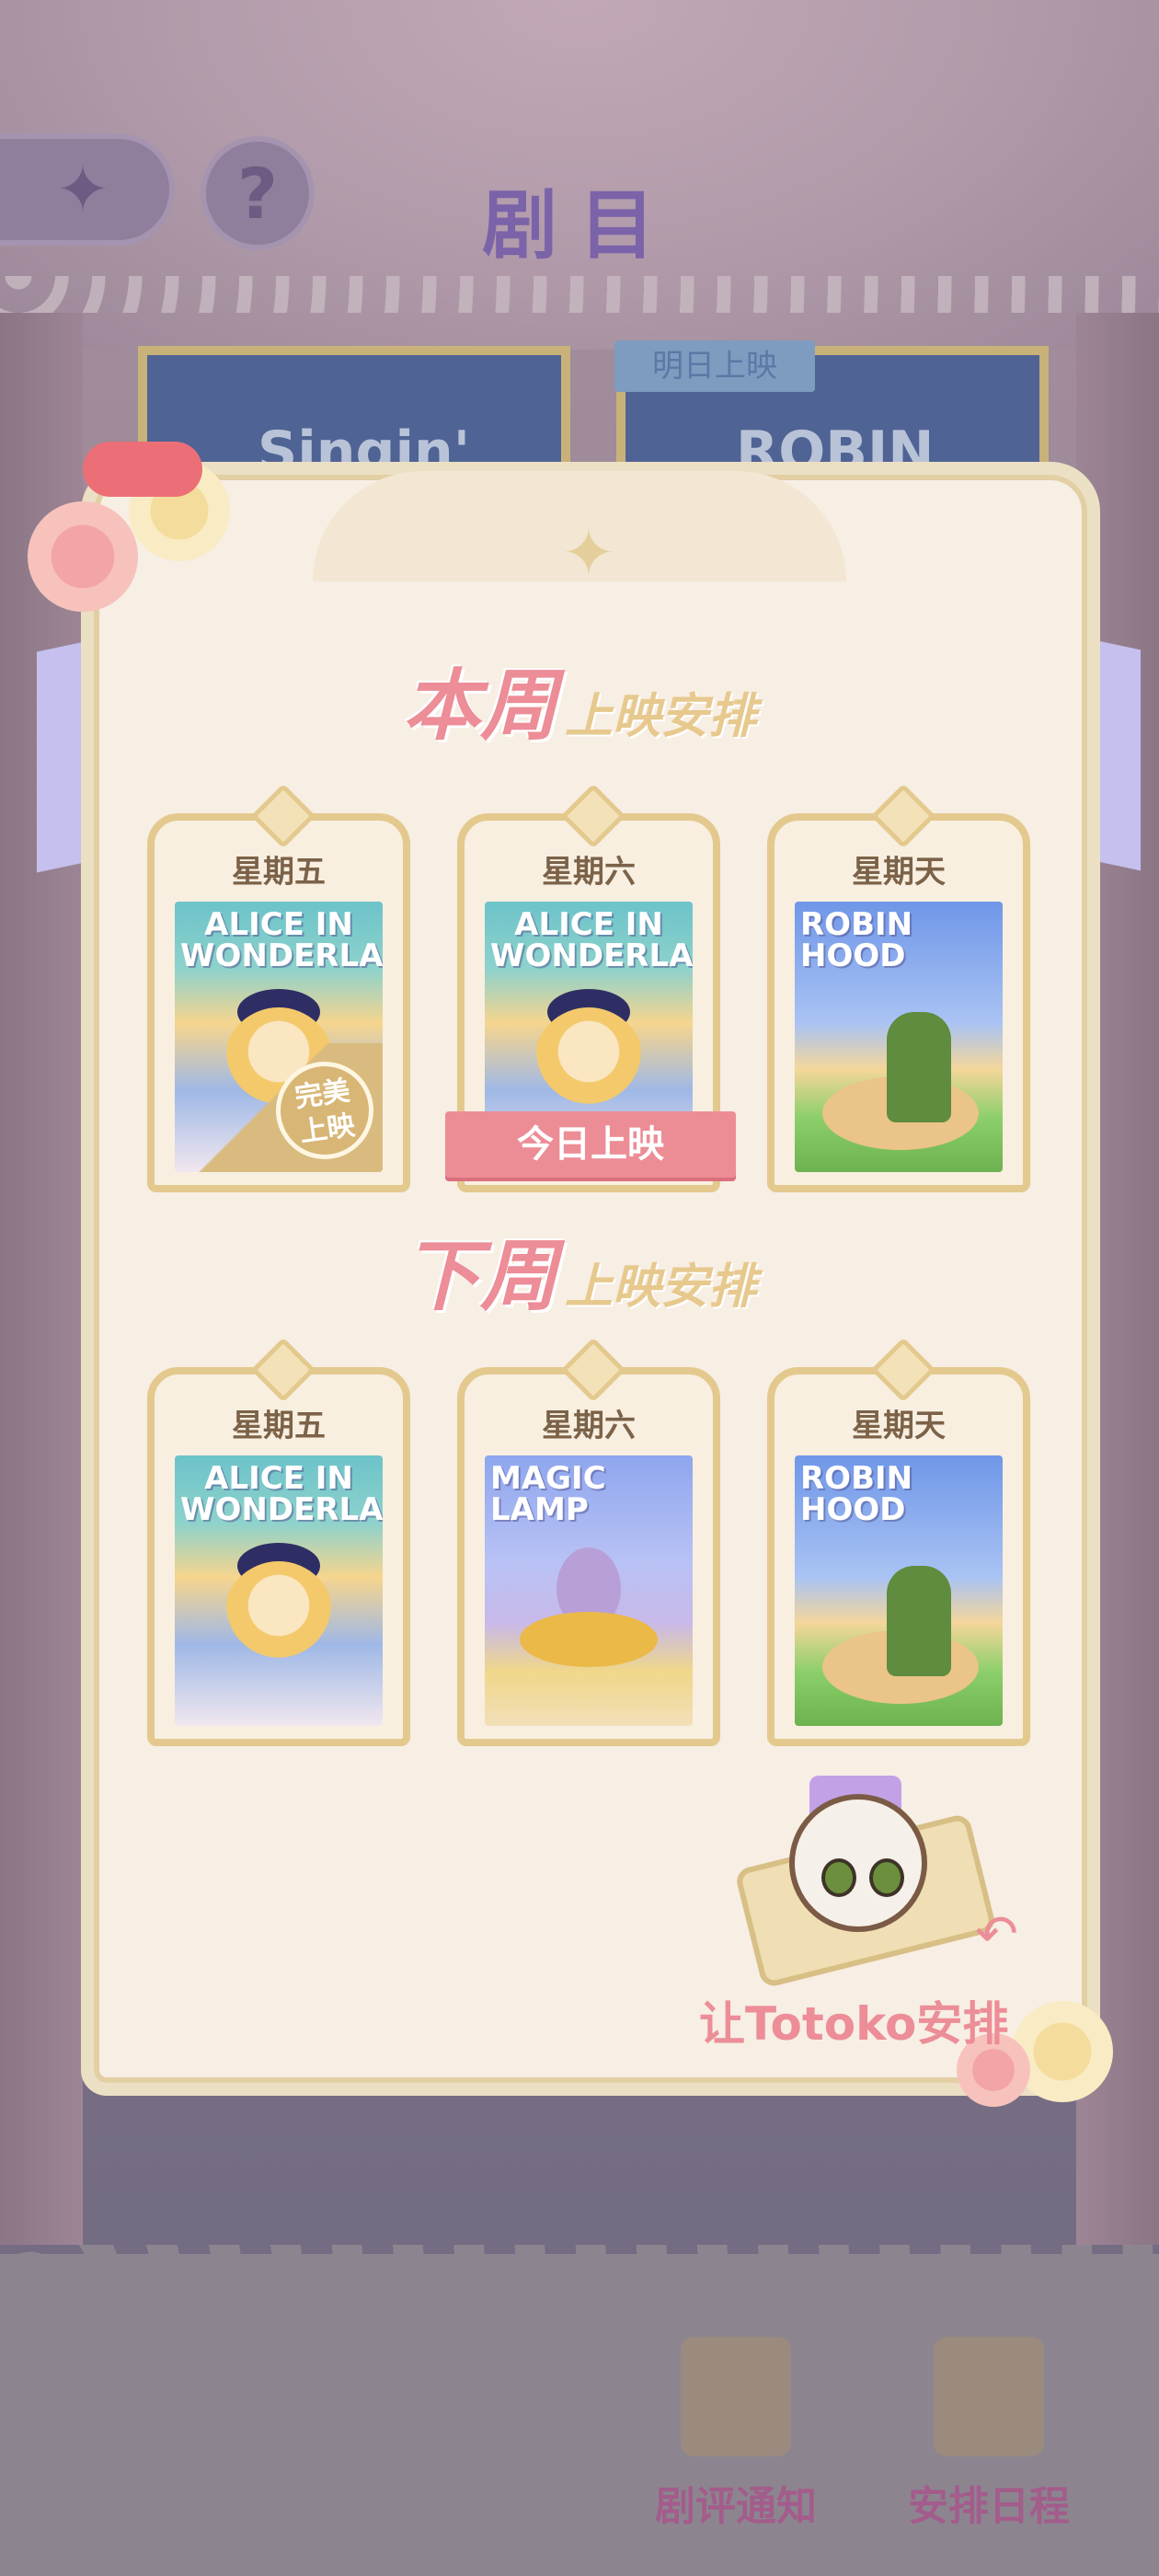  I want to click on poster-title: MAGIC LAMP, so click(548, 1494).